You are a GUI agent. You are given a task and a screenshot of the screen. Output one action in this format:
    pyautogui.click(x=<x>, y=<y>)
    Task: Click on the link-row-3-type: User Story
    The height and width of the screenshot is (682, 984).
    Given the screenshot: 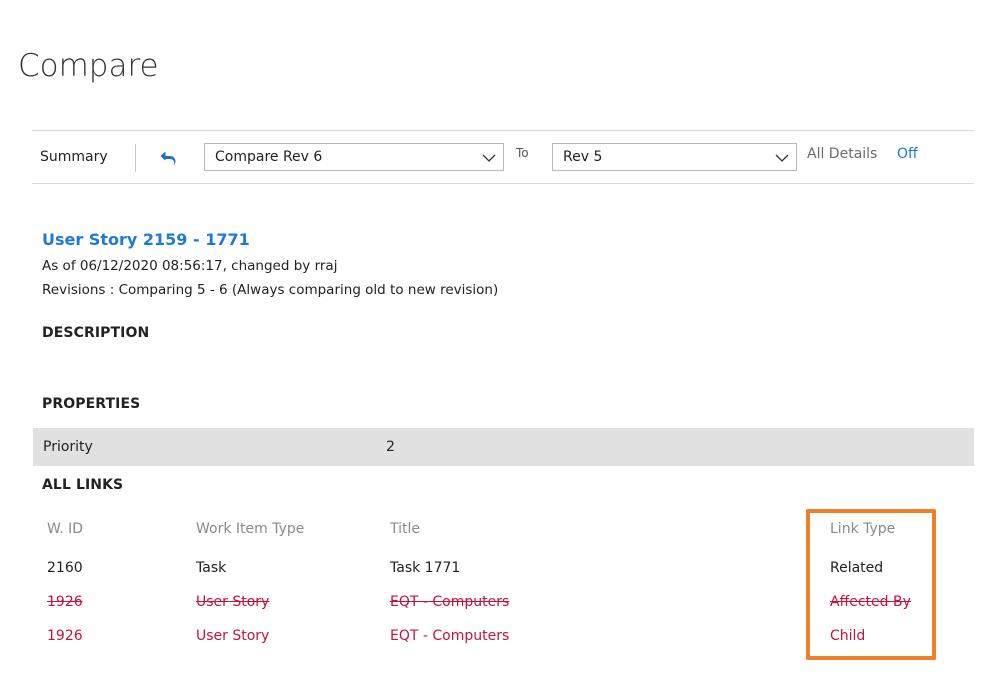 What is the action you would take?
    pyautogui.click(x=233, y=636)
    